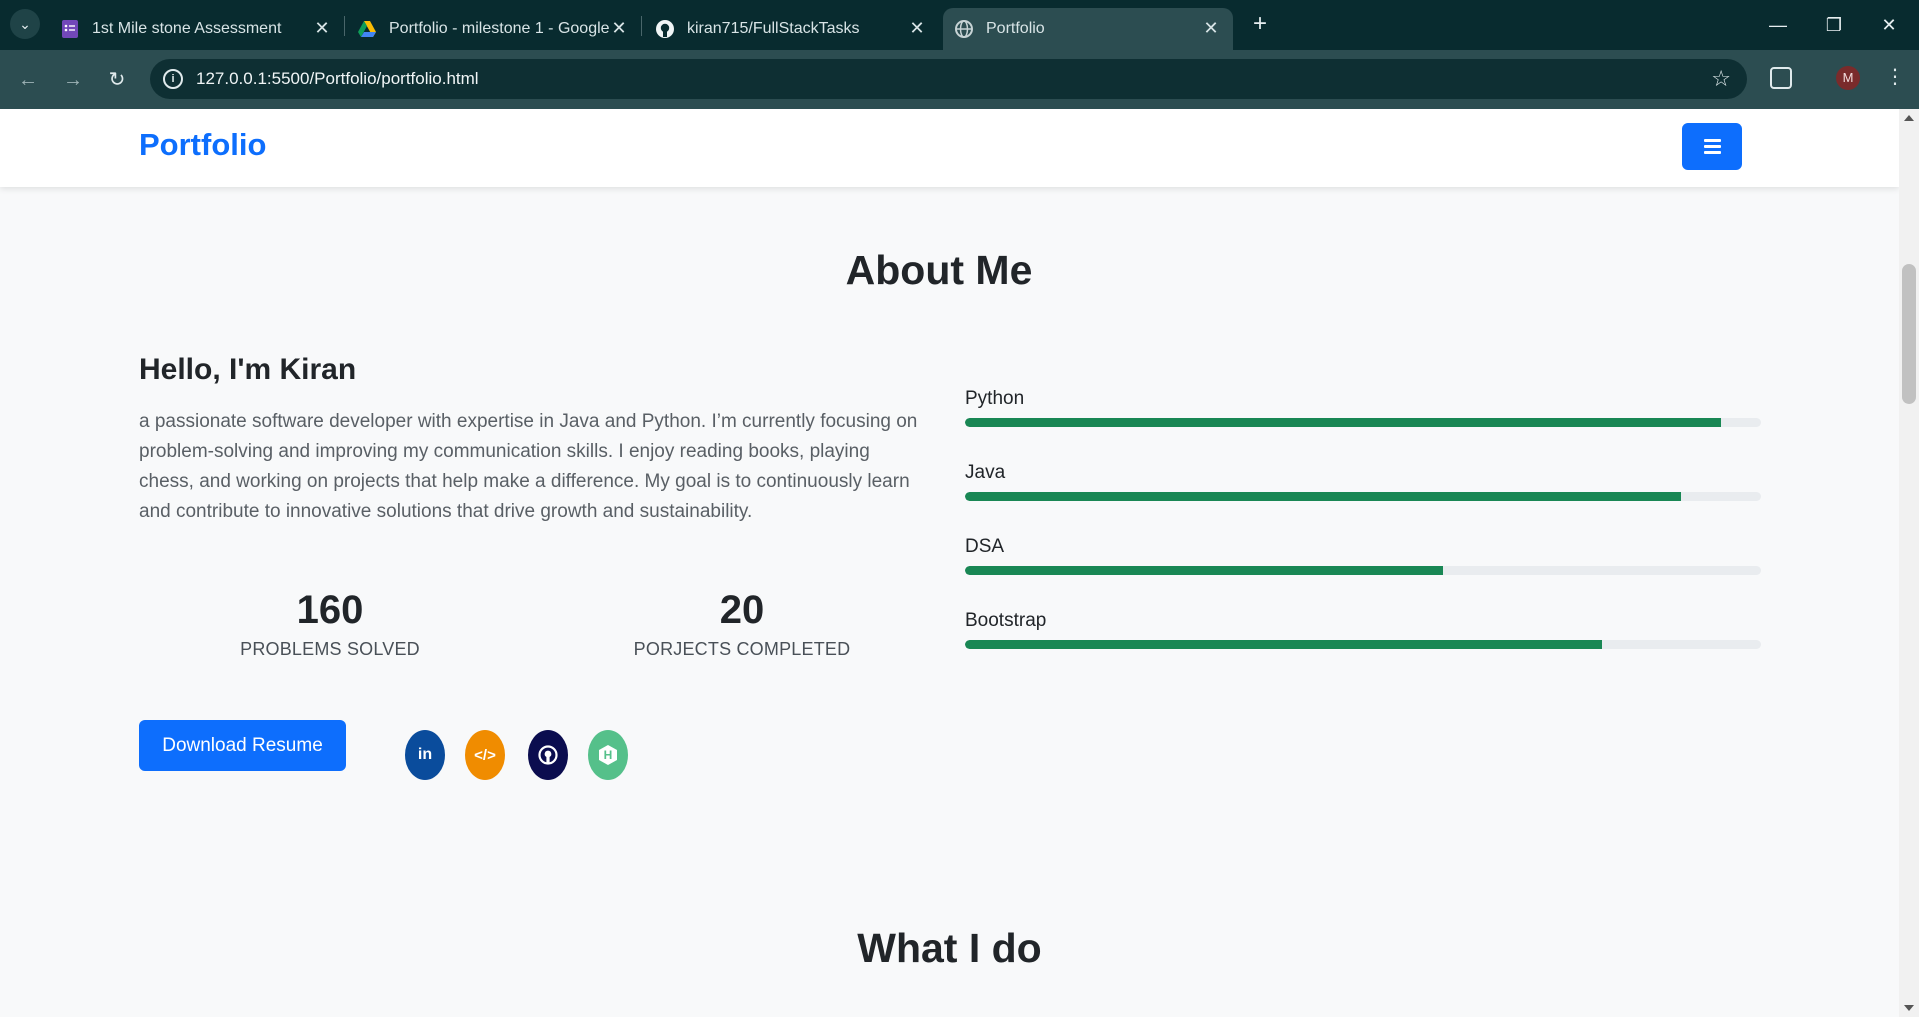  What do you see at coordinates (985, 472) in the screenshot?
I see `skill-label: Java` at bounding box center [985, 472].